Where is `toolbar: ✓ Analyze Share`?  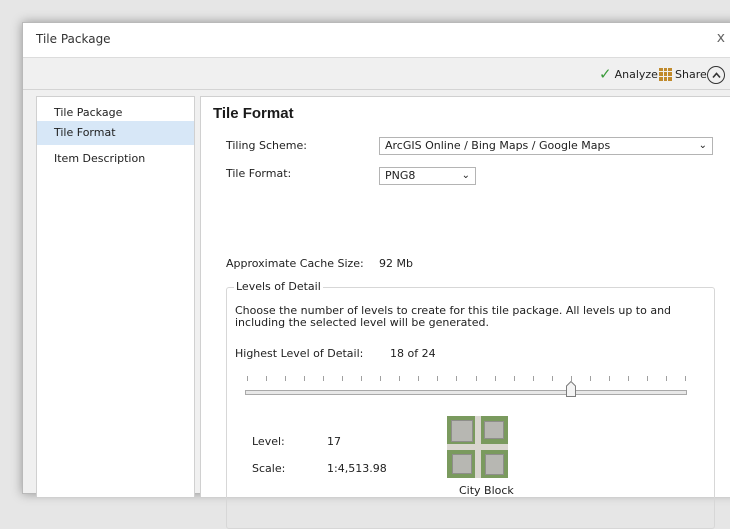 toolbar: ✓ Analyze Share is located at coordinates (376, 74).